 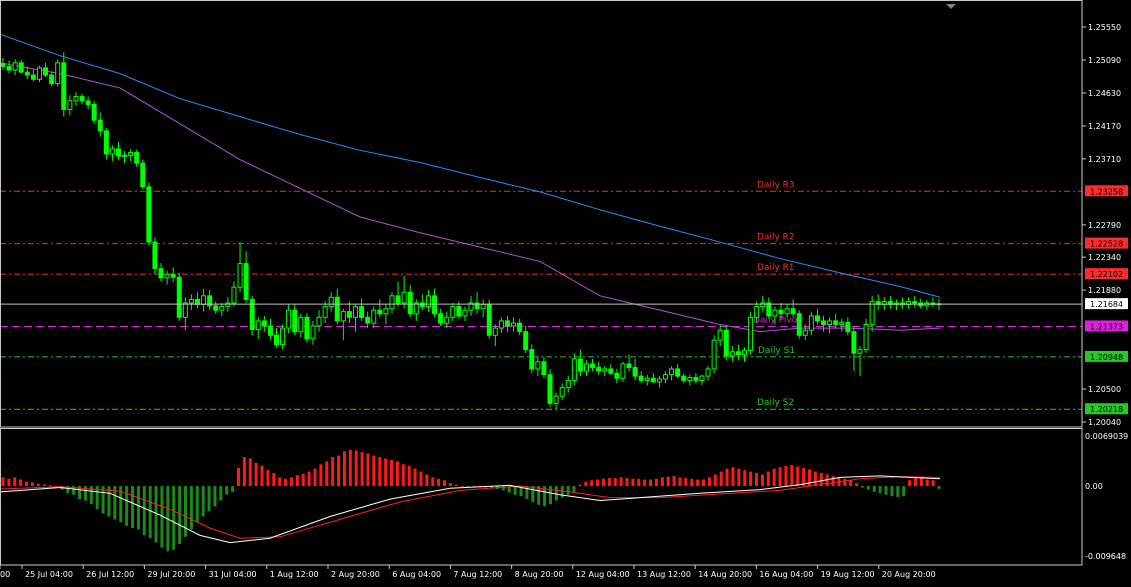 I want to click on price-tick-label: 1.23710, so click(x=1104, y=159).